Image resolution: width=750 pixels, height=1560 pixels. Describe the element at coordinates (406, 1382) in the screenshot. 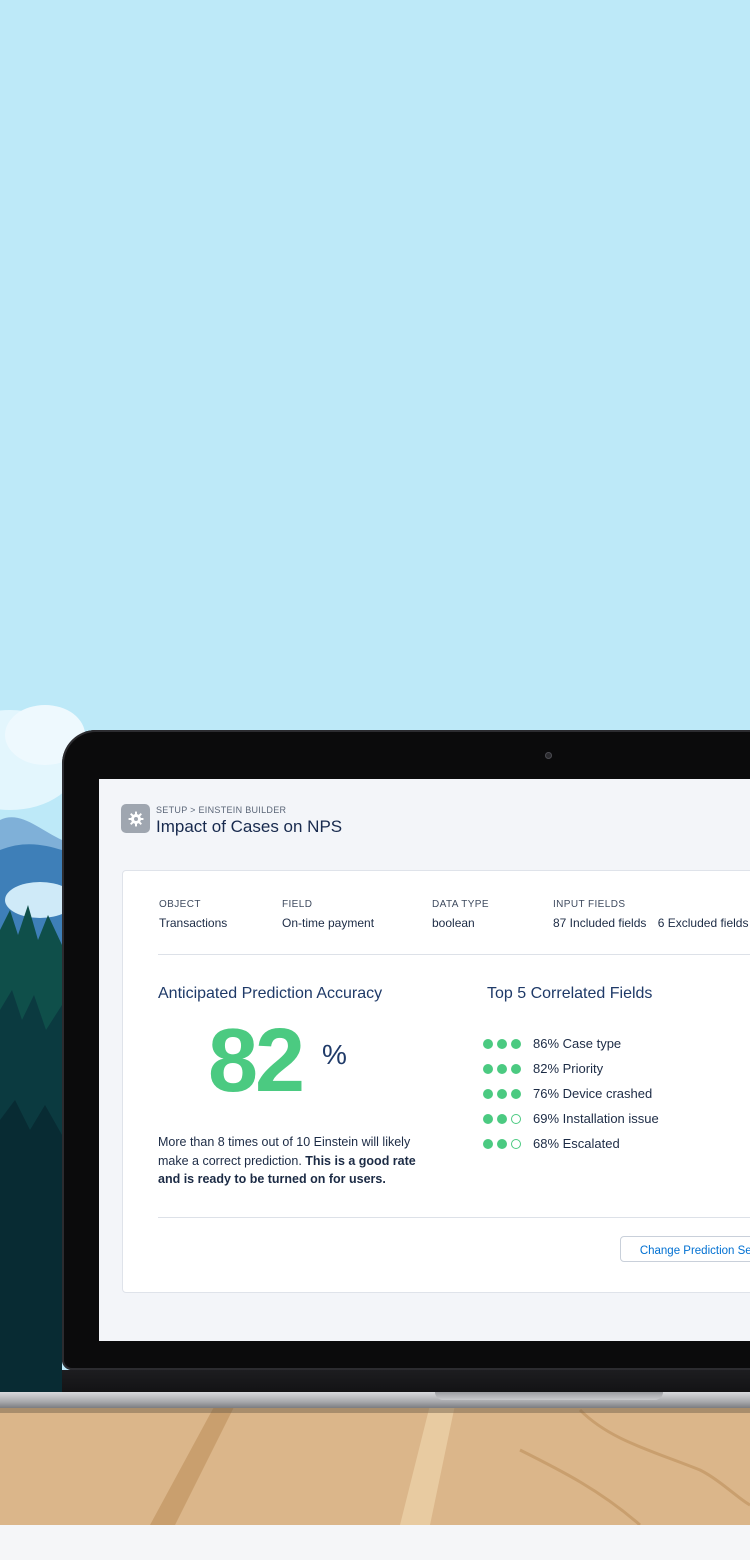

I see `laptop-chin` at that location.